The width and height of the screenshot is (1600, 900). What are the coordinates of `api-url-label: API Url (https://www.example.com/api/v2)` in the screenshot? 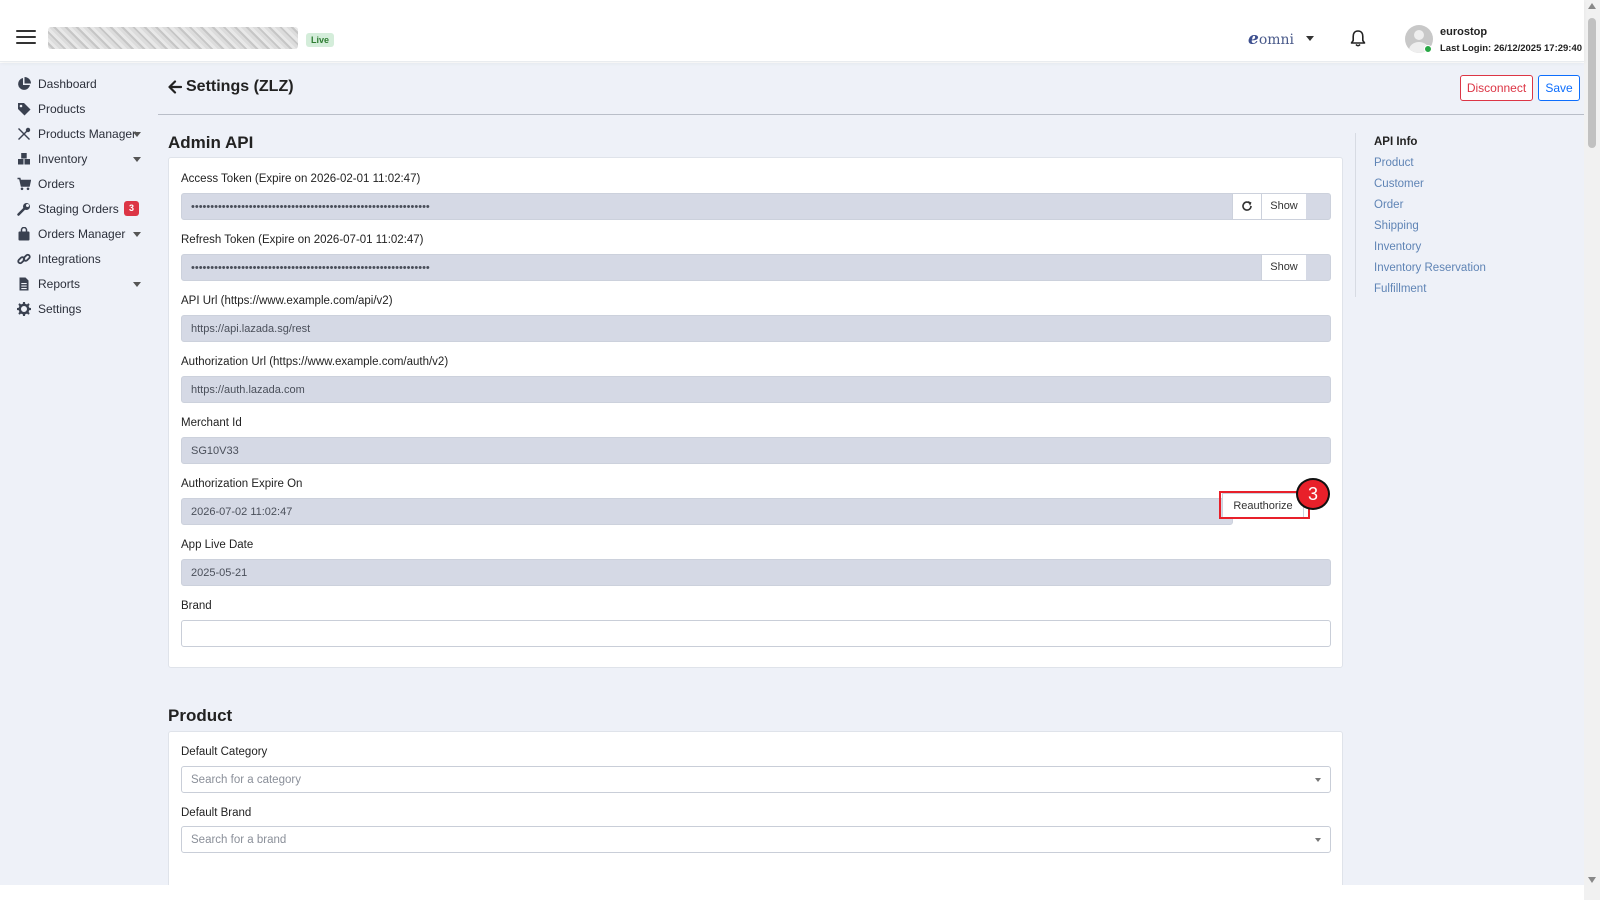 It's located at (287, 301).